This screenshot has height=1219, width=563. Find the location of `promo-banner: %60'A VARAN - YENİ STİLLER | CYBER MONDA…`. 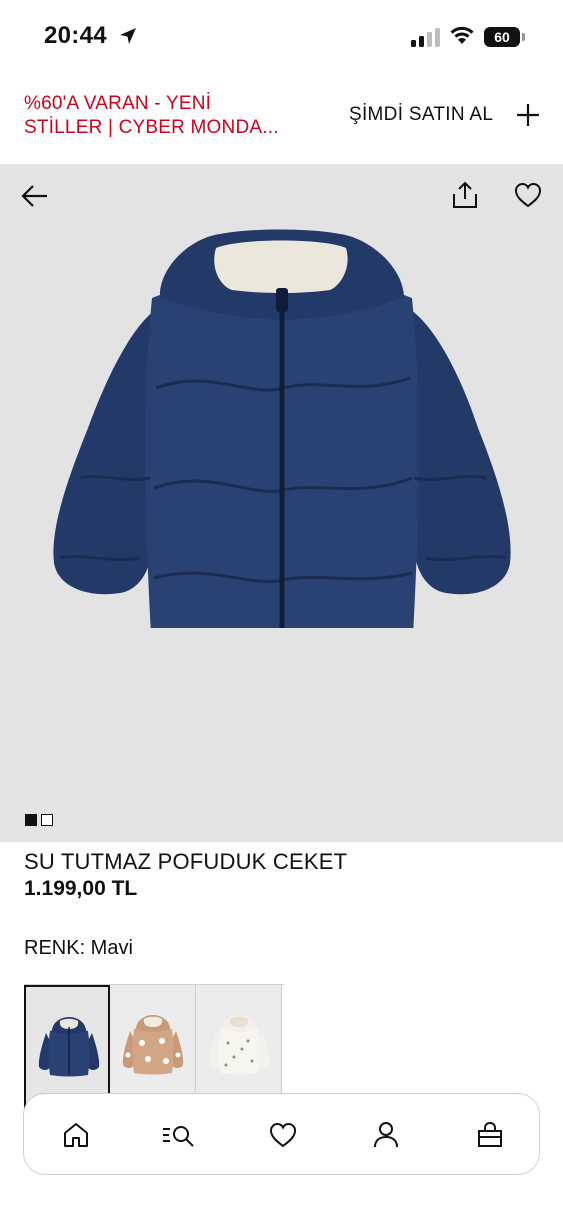

promo-banner: %60'A VARAN - YENİ STİLLER | CYBER MONDA… is located at coordinates (281, 117).